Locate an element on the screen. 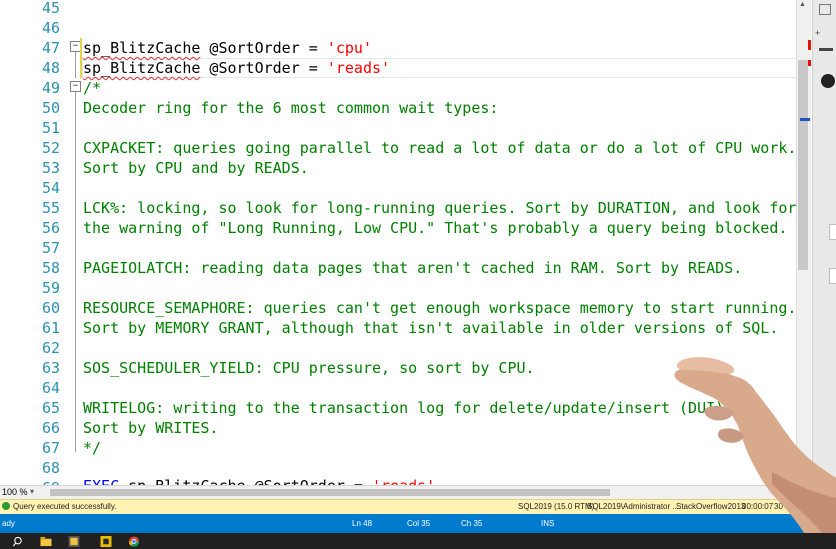 The height and width of the screenshot is (549, 836). line-number: 67 is located at coordinates (50, 448).